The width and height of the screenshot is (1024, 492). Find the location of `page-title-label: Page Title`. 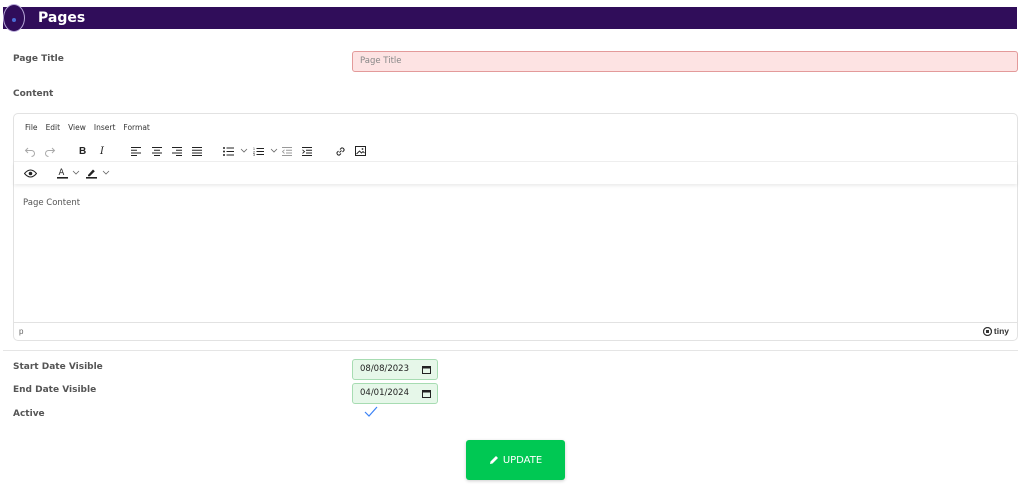

page-title-label: Page Title is located at coordinates (38, 59).